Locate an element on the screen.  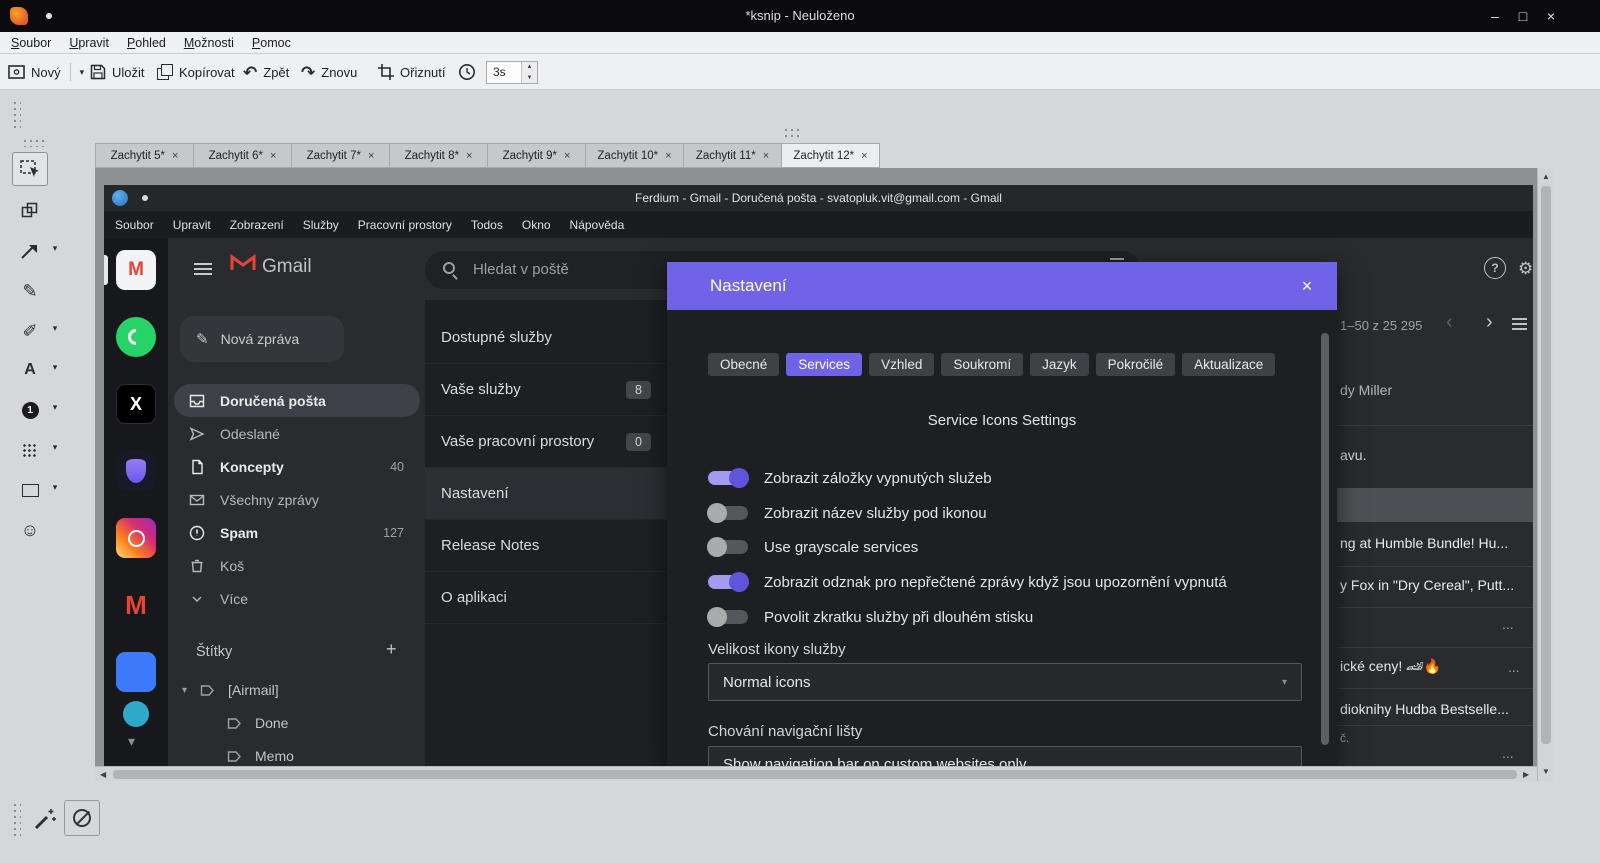
menu-upravit: Upravit is located at coordinates (89, 43).